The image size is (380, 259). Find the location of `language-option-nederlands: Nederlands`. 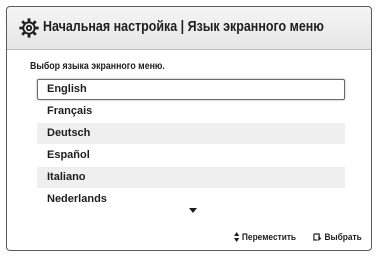

language-option-nederlands: Nederlands is located at coordinates (191, 199).